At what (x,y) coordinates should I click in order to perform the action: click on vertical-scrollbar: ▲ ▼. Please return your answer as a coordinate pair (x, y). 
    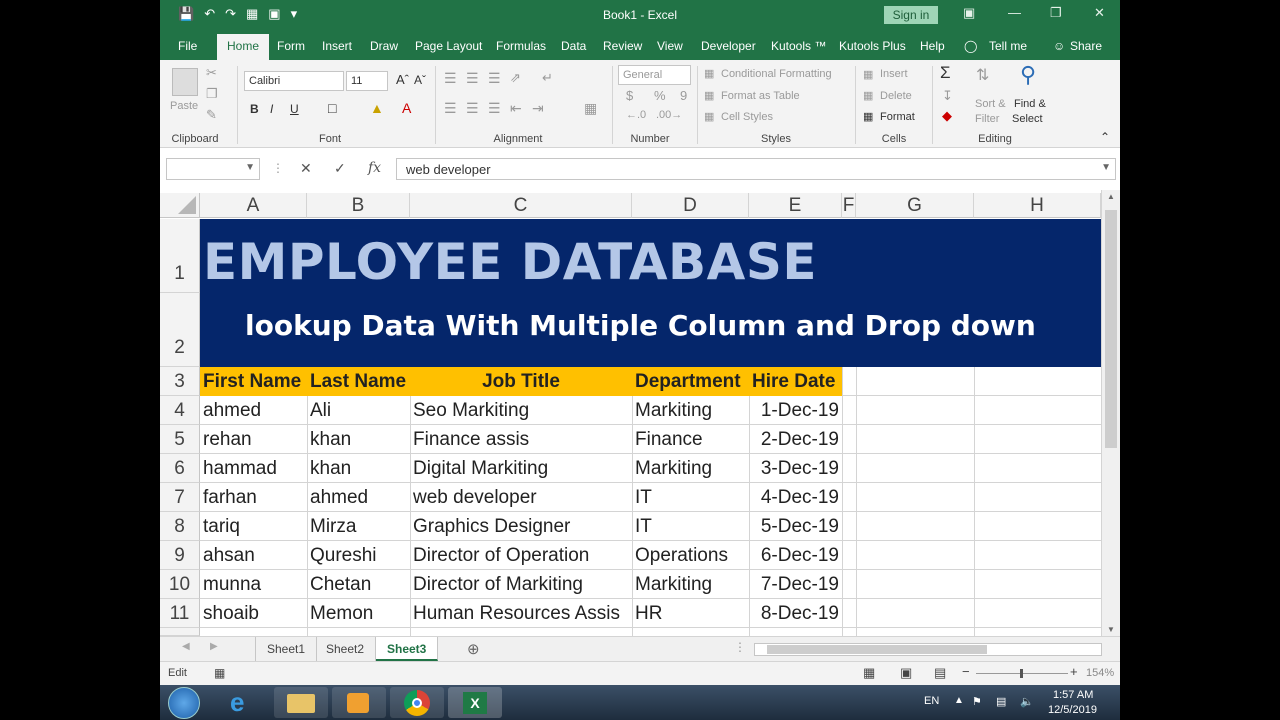
    Looking at the image, I should click on (1110, 413).